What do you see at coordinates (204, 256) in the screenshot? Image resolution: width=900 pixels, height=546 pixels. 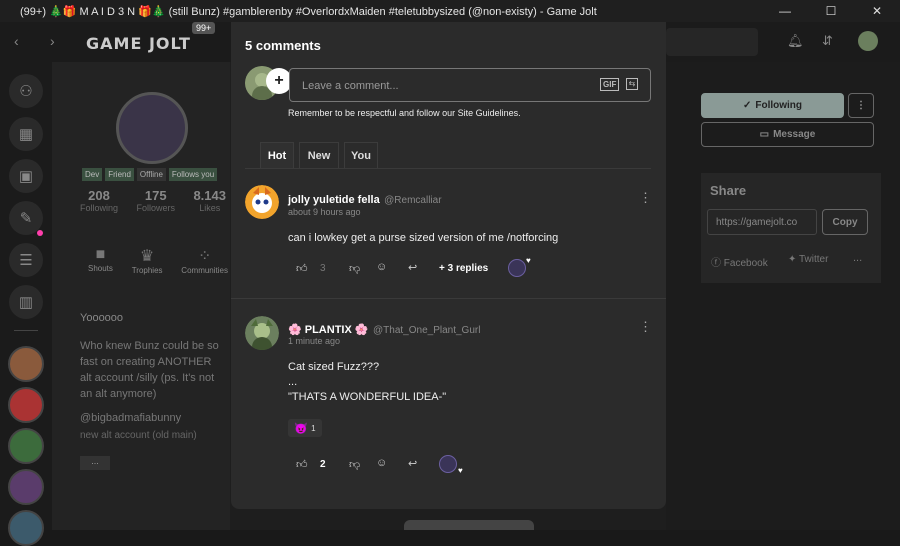 I see `communities-icon: ⁘` at bounding box center [204, 256].